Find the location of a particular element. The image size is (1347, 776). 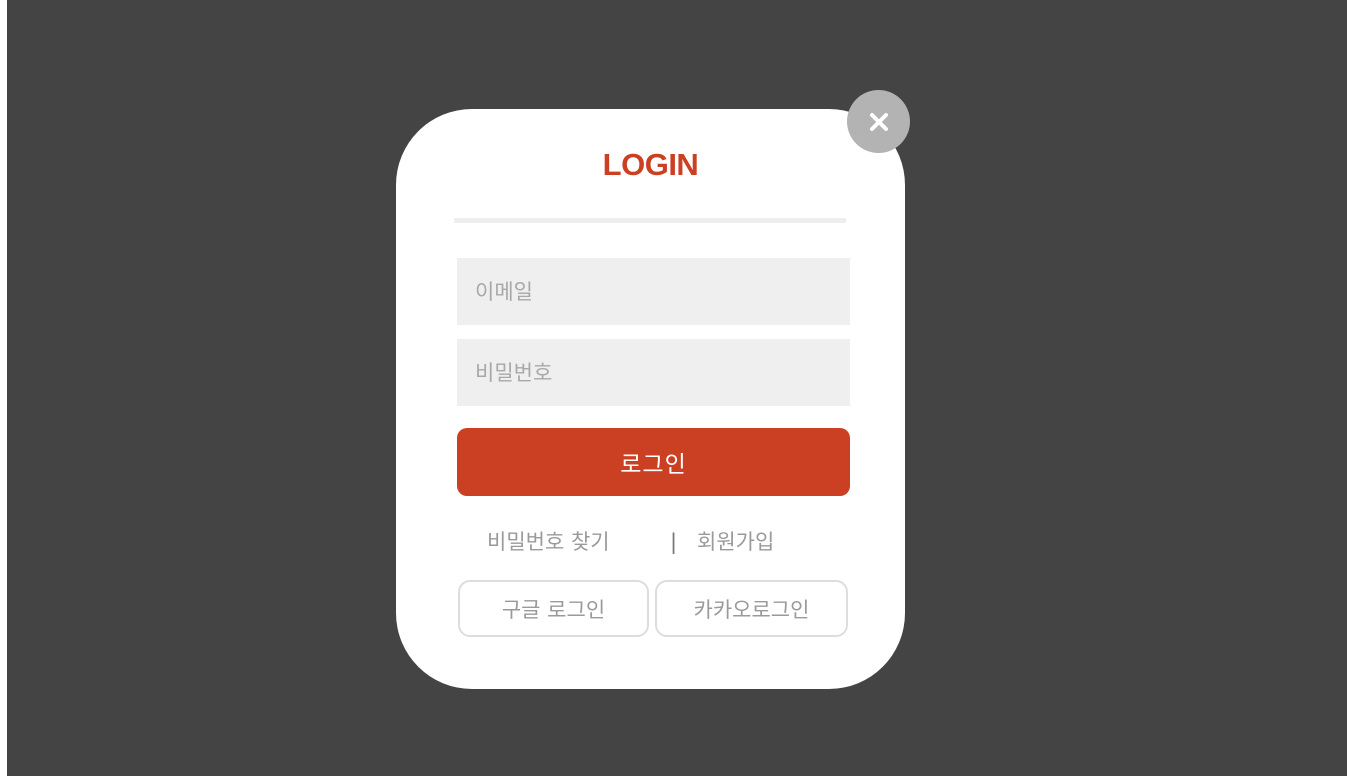

google-login-button: 구글 로그인 is located at coordinates (553, 608).